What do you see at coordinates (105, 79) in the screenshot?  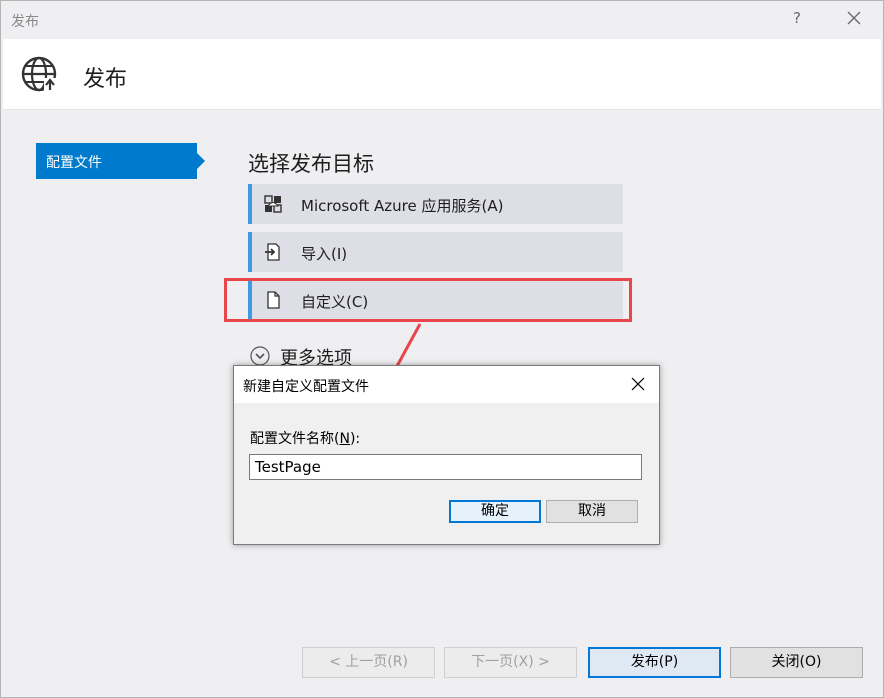 I see `page-title: 发布` at bounding box center [105, 79].